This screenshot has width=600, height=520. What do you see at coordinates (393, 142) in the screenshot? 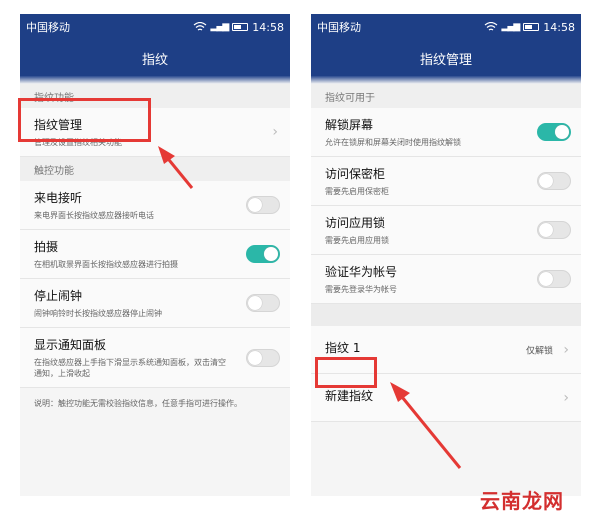
I see `row-subtitle: 允许在锁屏和屏幕关闭时使用指纹解锁` at bounding box center [393, 142].